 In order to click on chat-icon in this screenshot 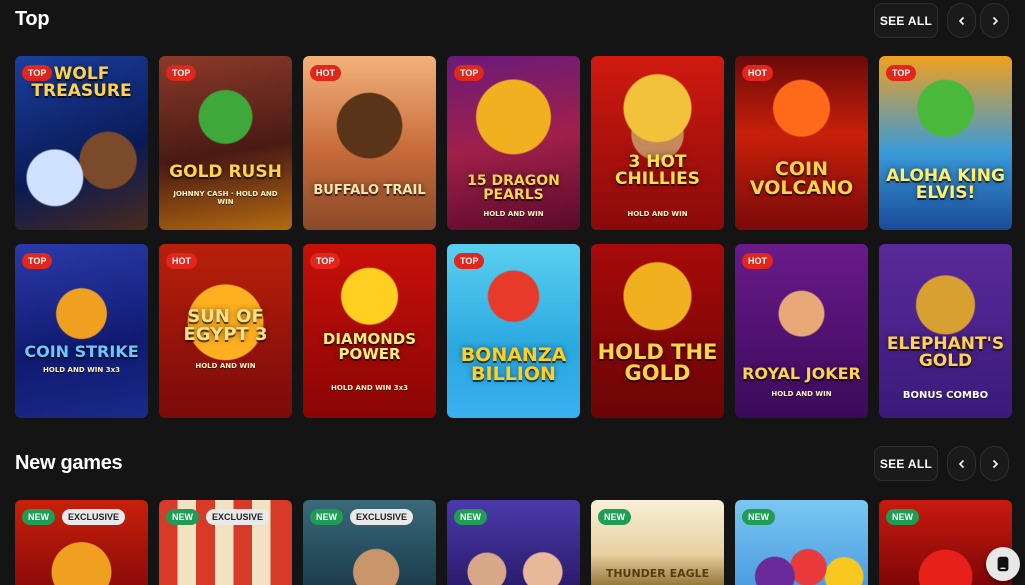, I will do `click(1003, 564)`.